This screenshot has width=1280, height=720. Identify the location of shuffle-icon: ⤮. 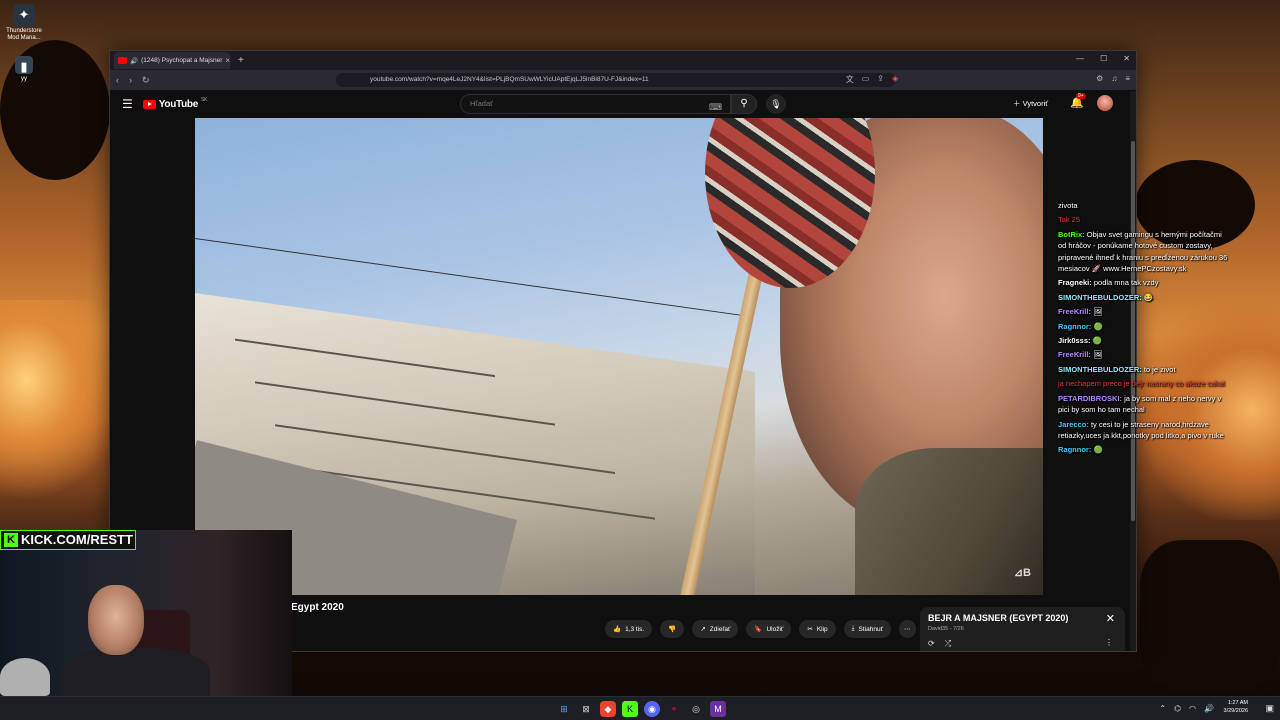
(948, 644).